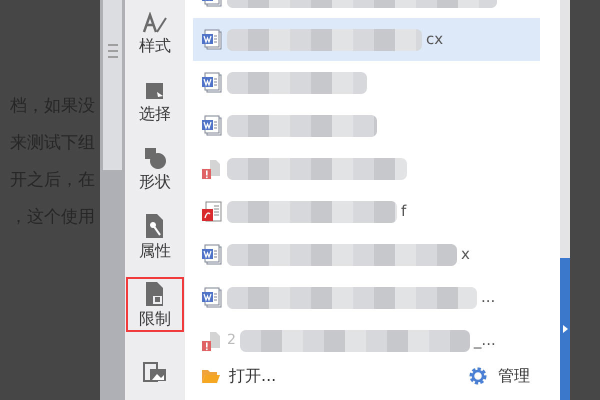 The image size is (600, 400). Describe the element at coordinates (155, 158) in the screenshot. I see `shapes-icon` at that location.